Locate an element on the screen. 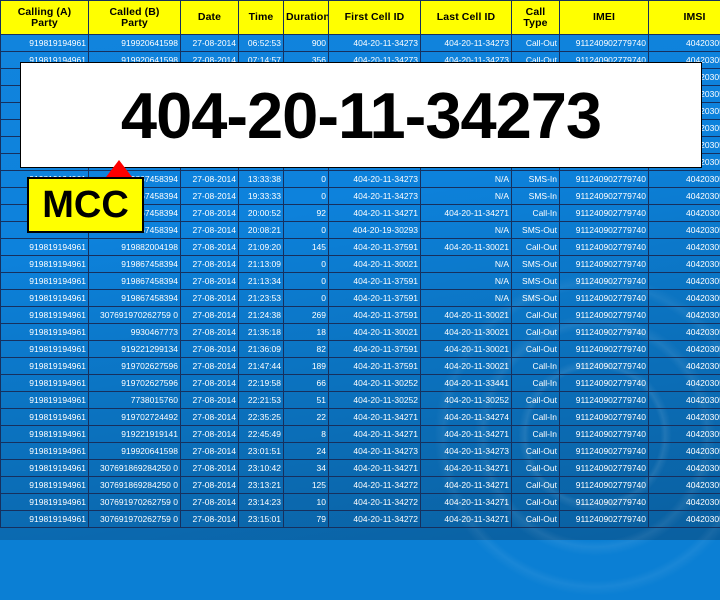  cell-duration: 34 is located at coordinates (306, 468).